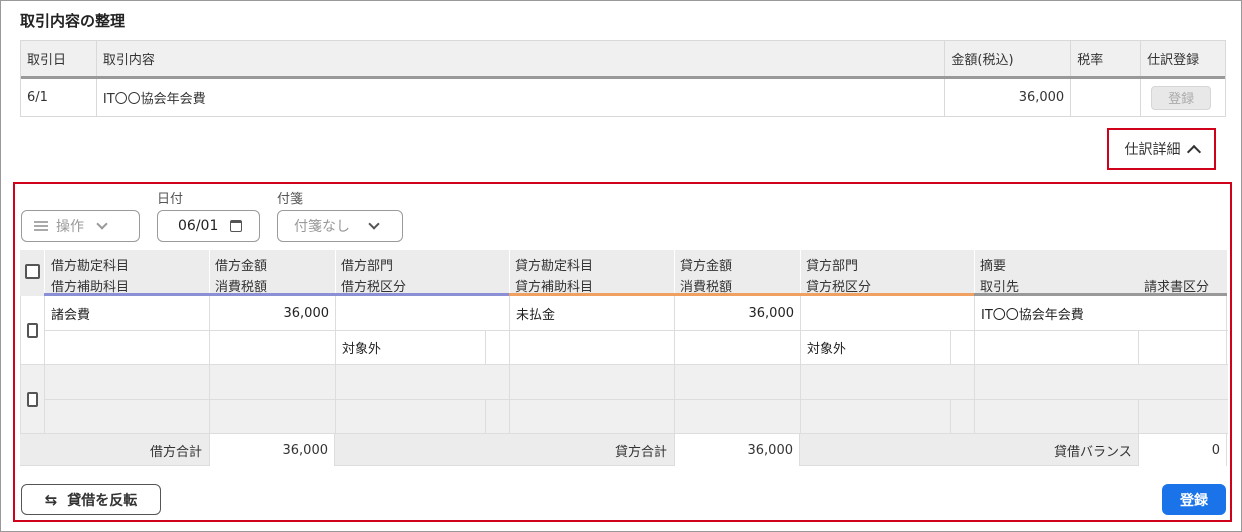 Image resolution: width=1242 pixels, height=532 pixels. I want to click on tag-value: 付箋なし, so click(322, 227).